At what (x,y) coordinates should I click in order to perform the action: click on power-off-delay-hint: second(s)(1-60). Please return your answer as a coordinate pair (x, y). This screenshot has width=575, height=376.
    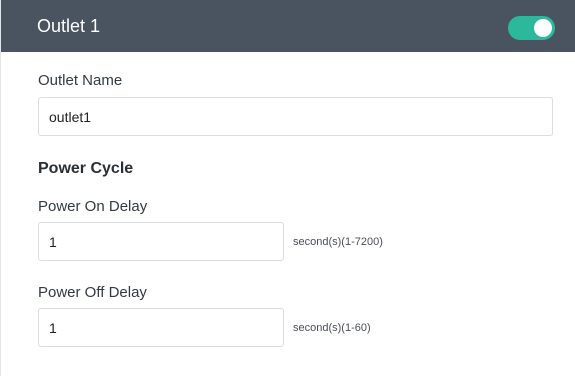
    Looking at the image, I should click on (332, 328).